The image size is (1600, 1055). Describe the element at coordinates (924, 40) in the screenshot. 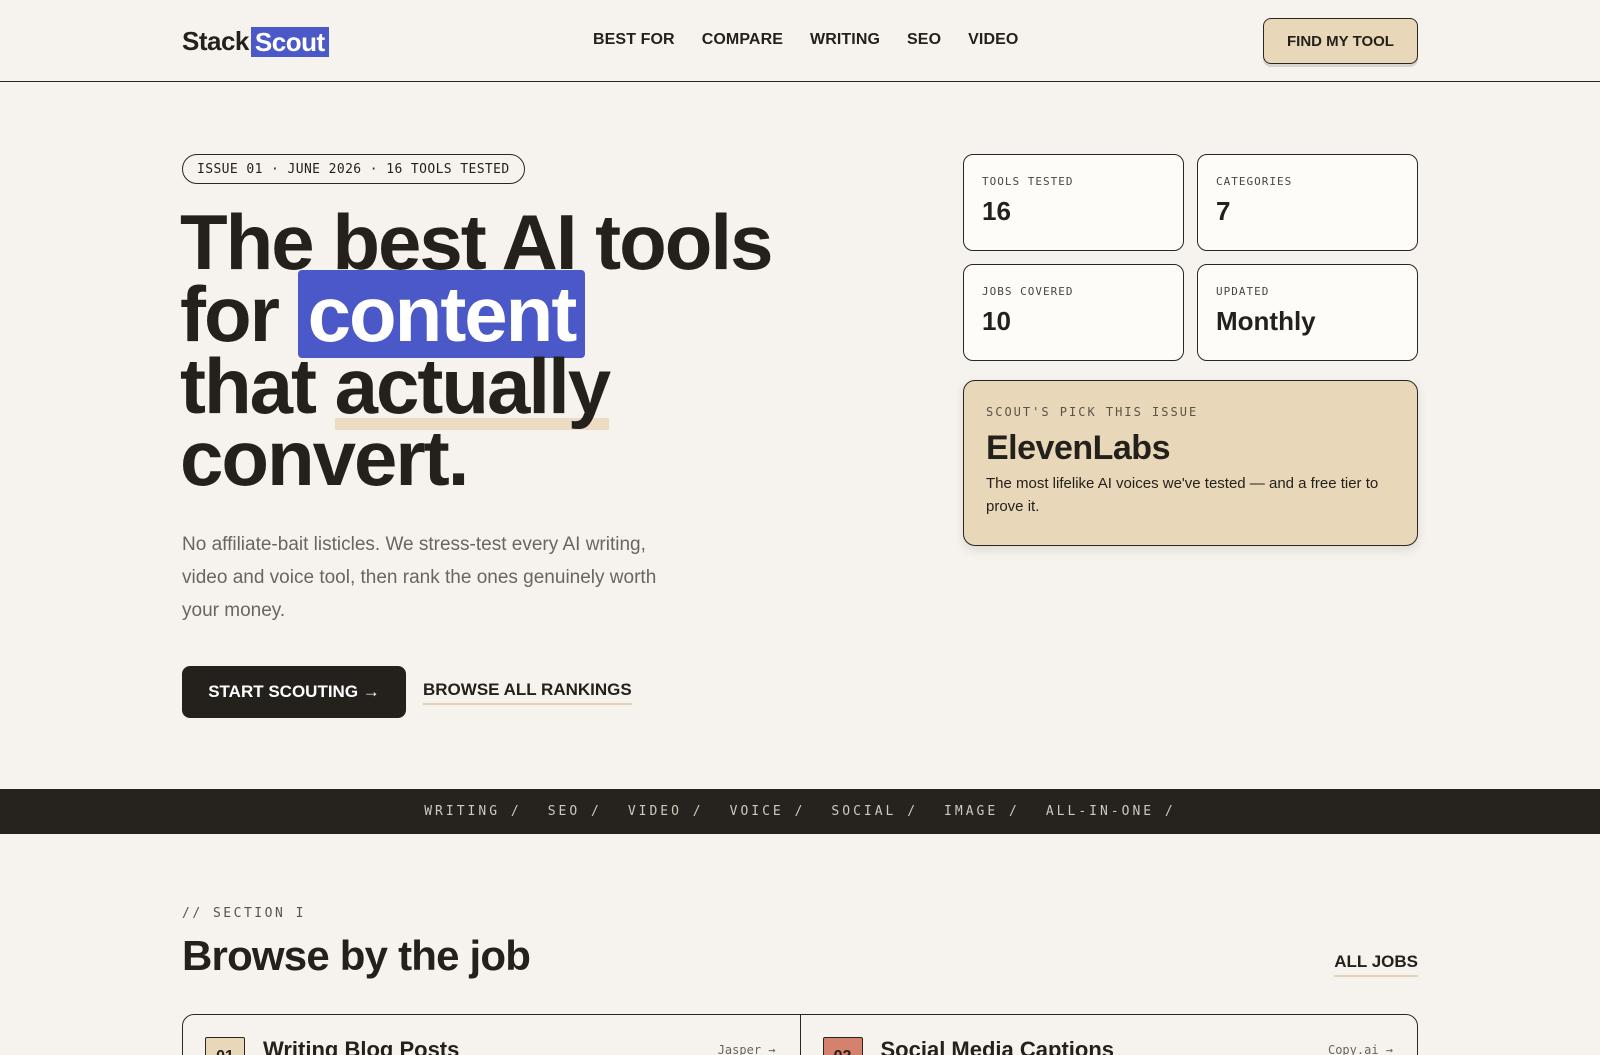

I see `nav-seo: SEO` at that location.